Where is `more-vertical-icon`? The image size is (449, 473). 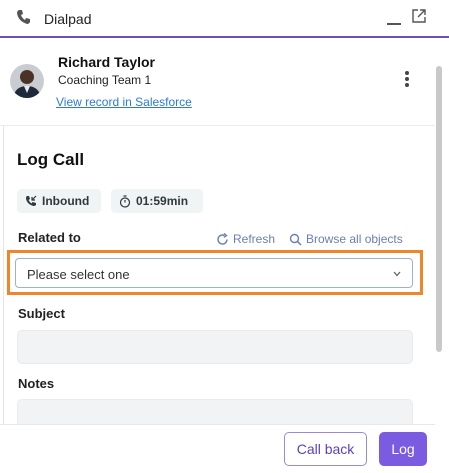 more-vertical-icon is located at coordinates (407, 79).